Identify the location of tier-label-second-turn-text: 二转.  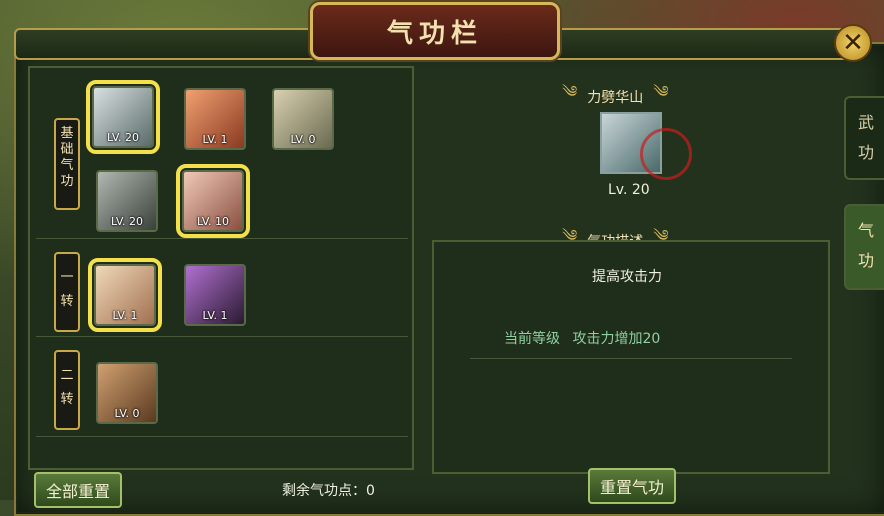
(67, 387).